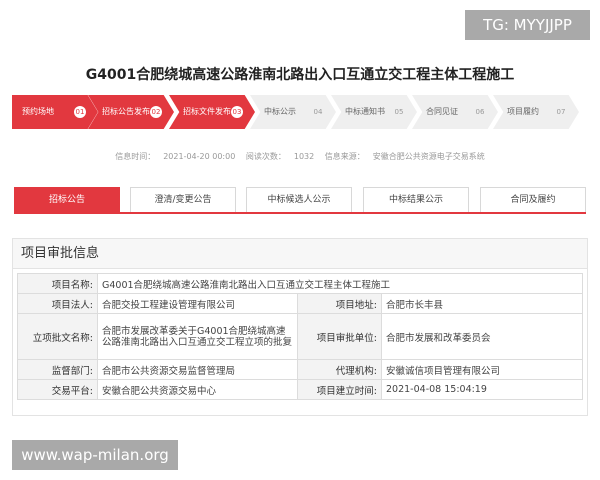 The height and width of the screenshot is (480, 600). What do you see at coordinates (561, 112) in the screenshot?
I see `step-number: 07` at bounding box center [561, 112].